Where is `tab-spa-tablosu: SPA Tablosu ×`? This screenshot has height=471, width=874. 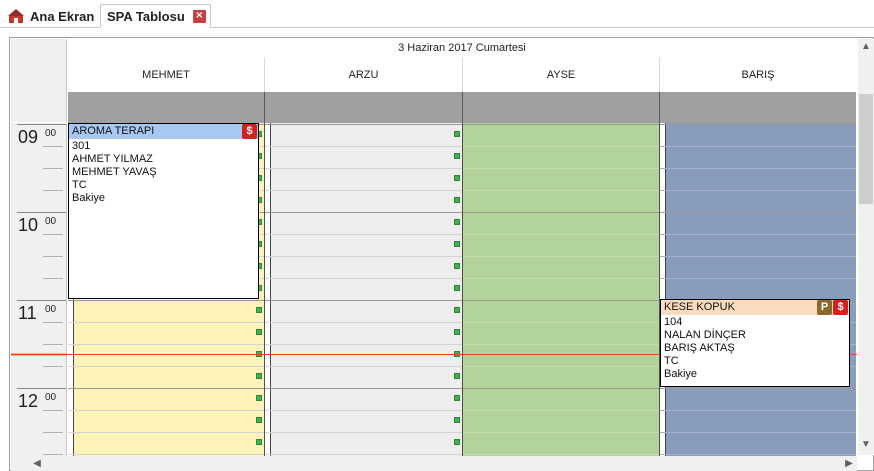 tab-spa-tablosu: SPA Tablosu × is located at coordinates (155, 16).